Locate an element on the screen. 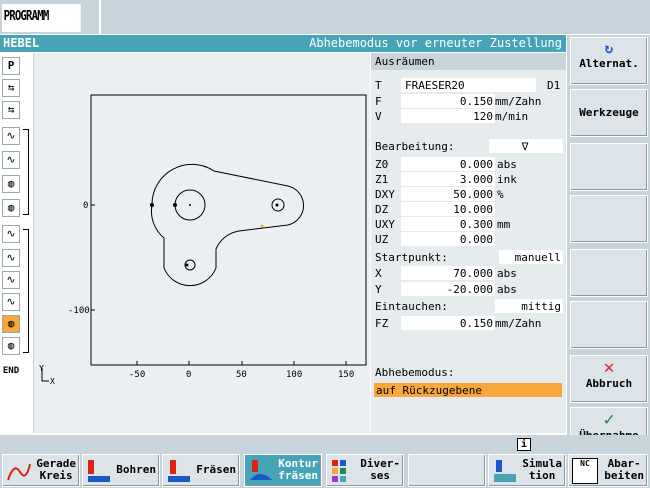 Image resolution: width=650 pixels, height=488 pixels. y-field: -20.000 is located at coordinates (448, 289).